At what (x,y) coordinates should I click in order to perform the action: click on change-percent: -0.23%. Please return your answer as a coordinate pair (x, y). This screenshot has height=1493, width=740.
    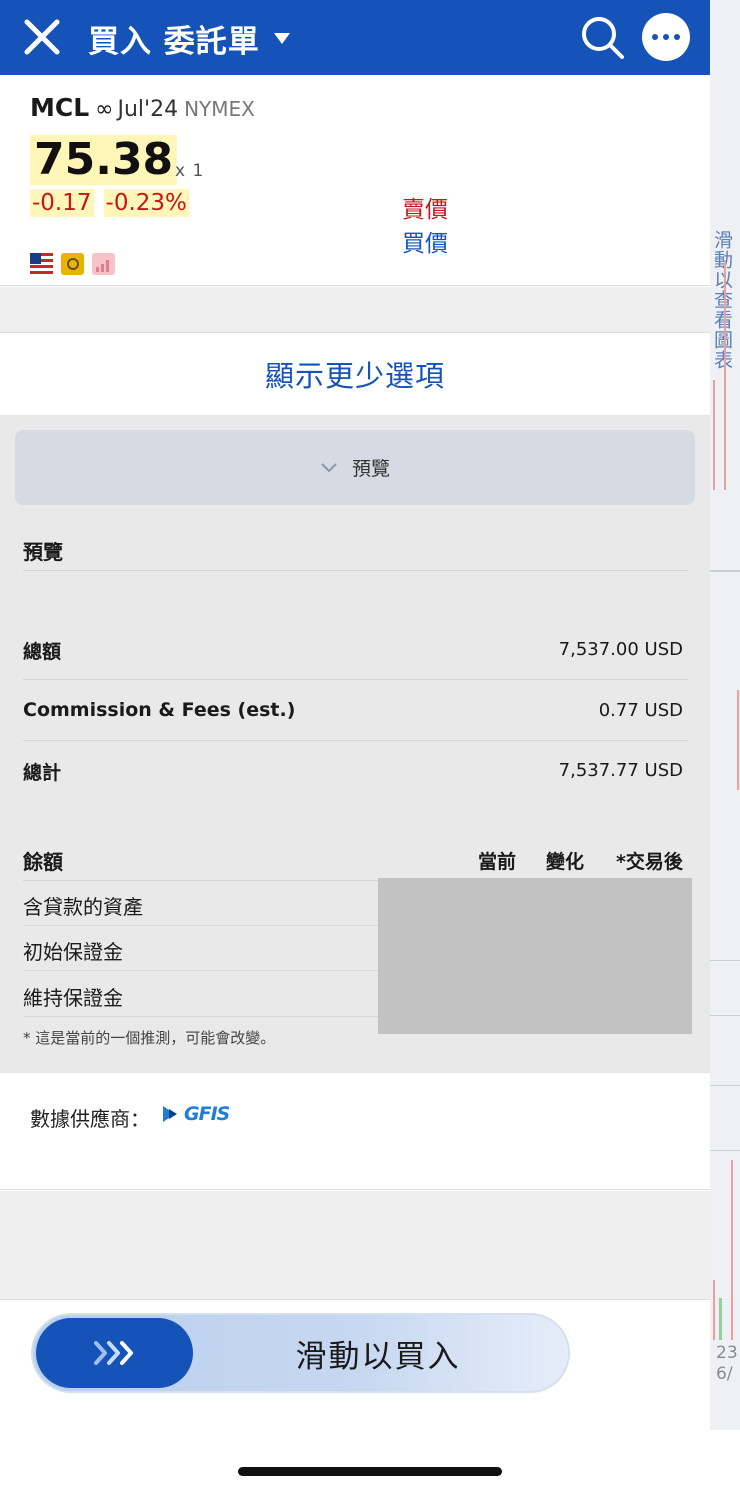
    Looking at the image, I should click on (146, 203).